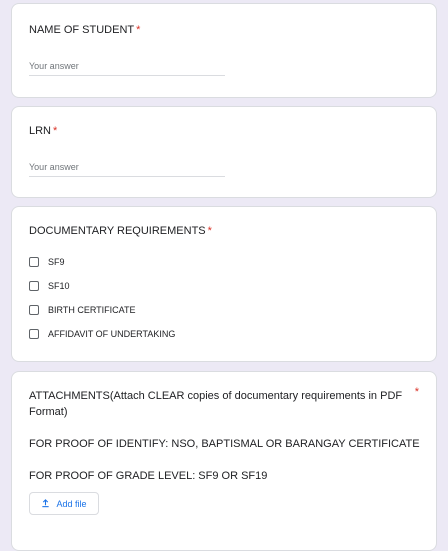 This screenshot has height=551, width=448. What do you see at coordinates (40, 131) in the screenshot?
I see `question-title-text: LRN` at bounding box center [40, 131].